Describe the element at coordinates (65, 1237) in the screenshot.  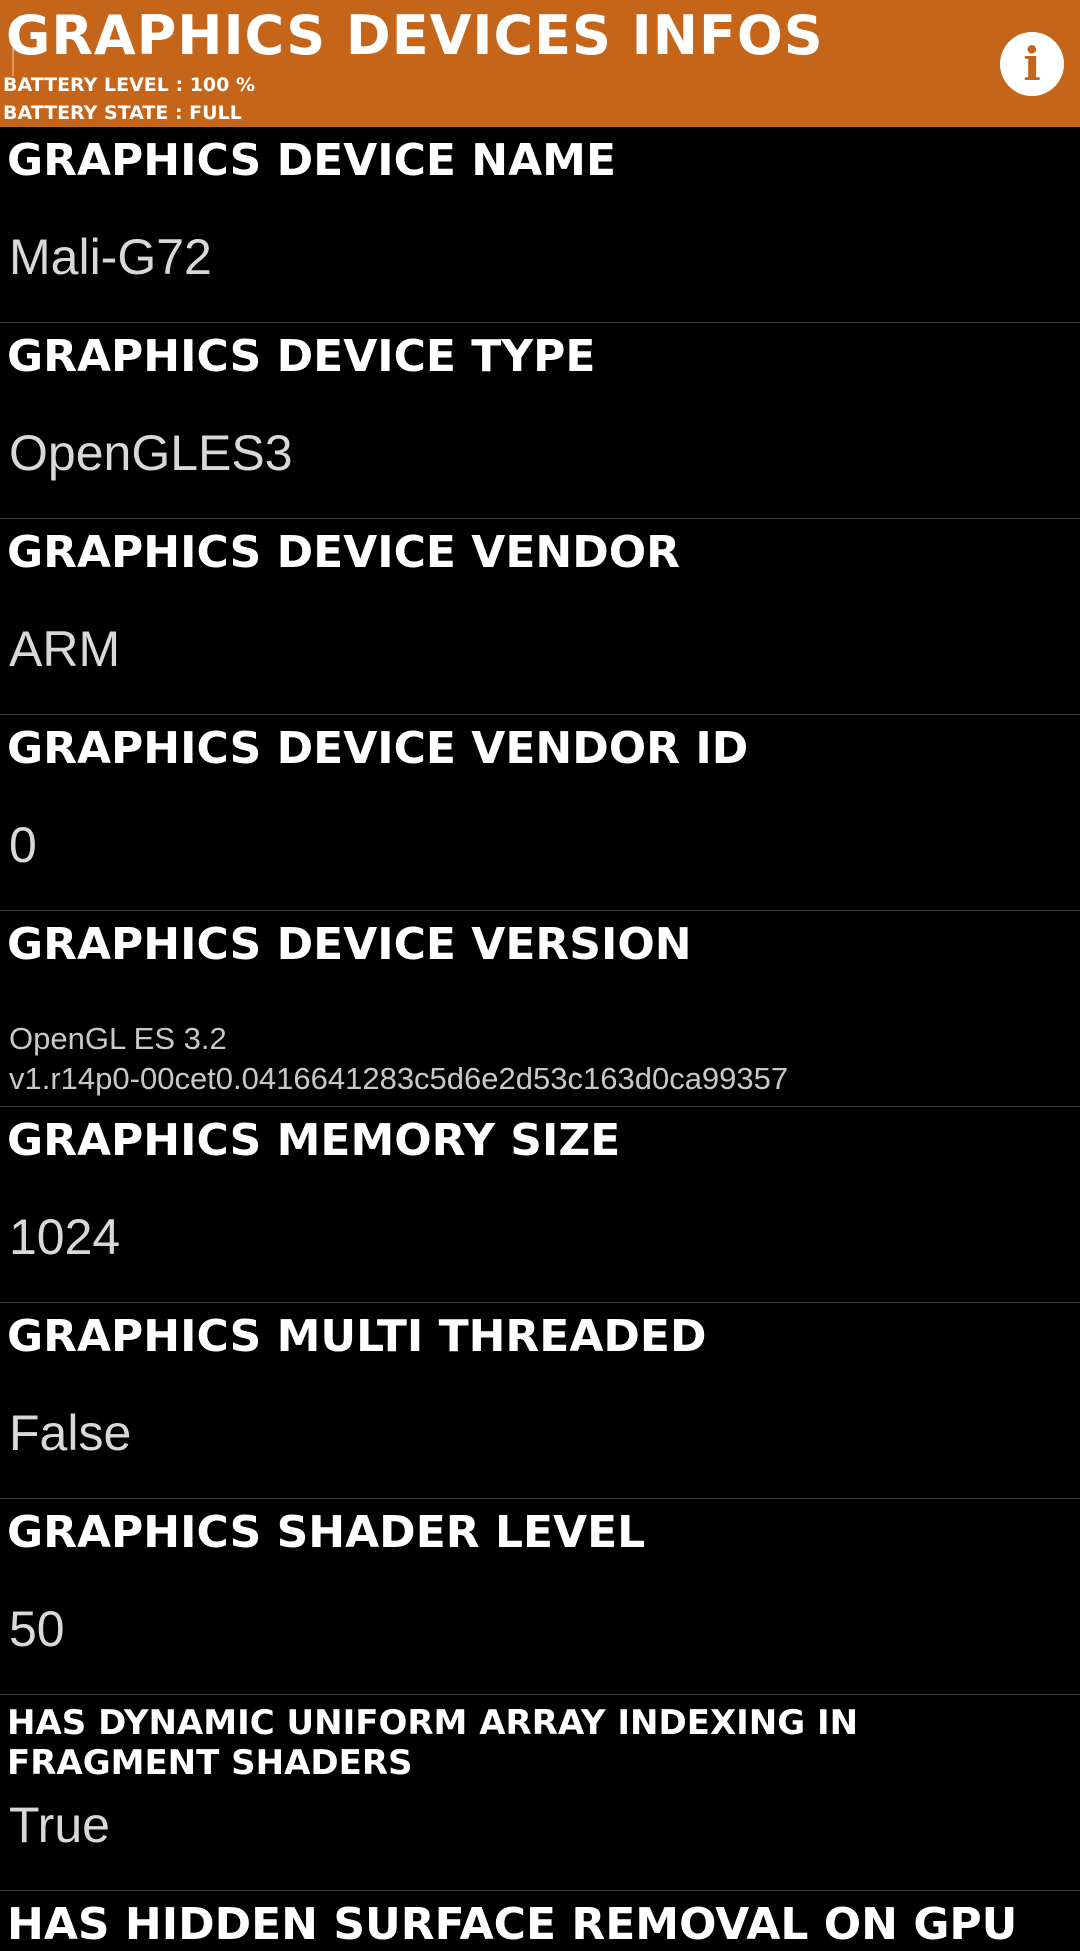
I see `row-value: 1024` at that location.